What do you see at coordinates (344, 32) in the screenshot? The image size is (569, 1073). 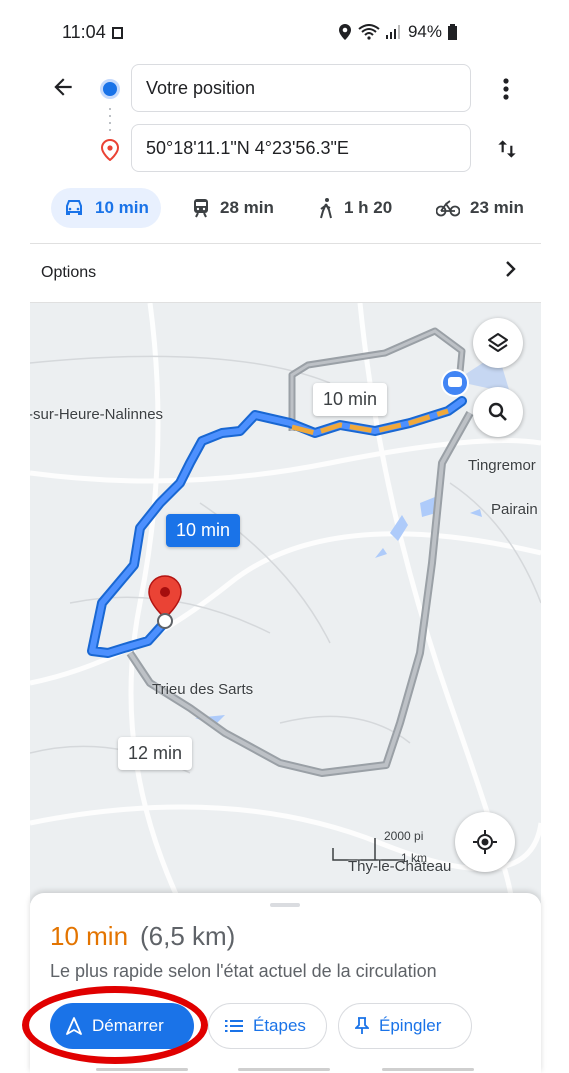 I see `location-icon` at bounding box center [344, 32].